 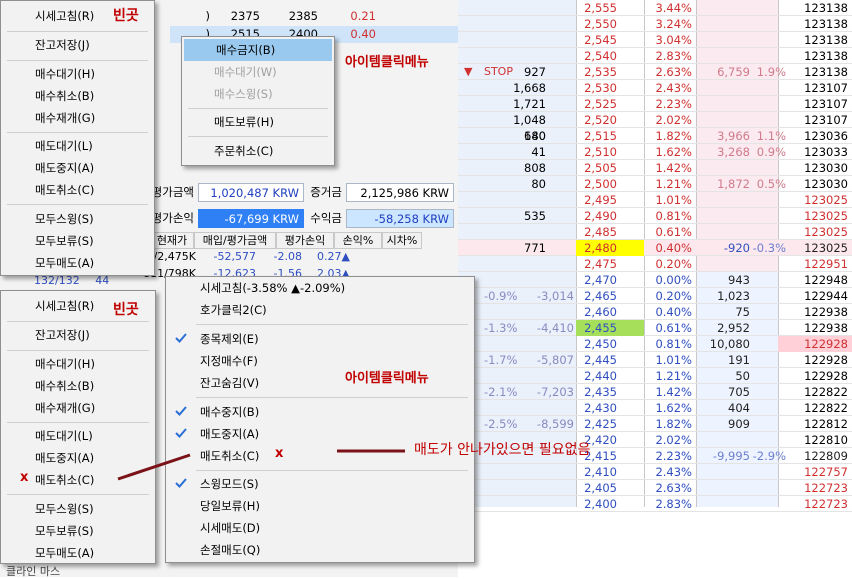 I want to click on annotation-lines, so click(x=261, y=465).